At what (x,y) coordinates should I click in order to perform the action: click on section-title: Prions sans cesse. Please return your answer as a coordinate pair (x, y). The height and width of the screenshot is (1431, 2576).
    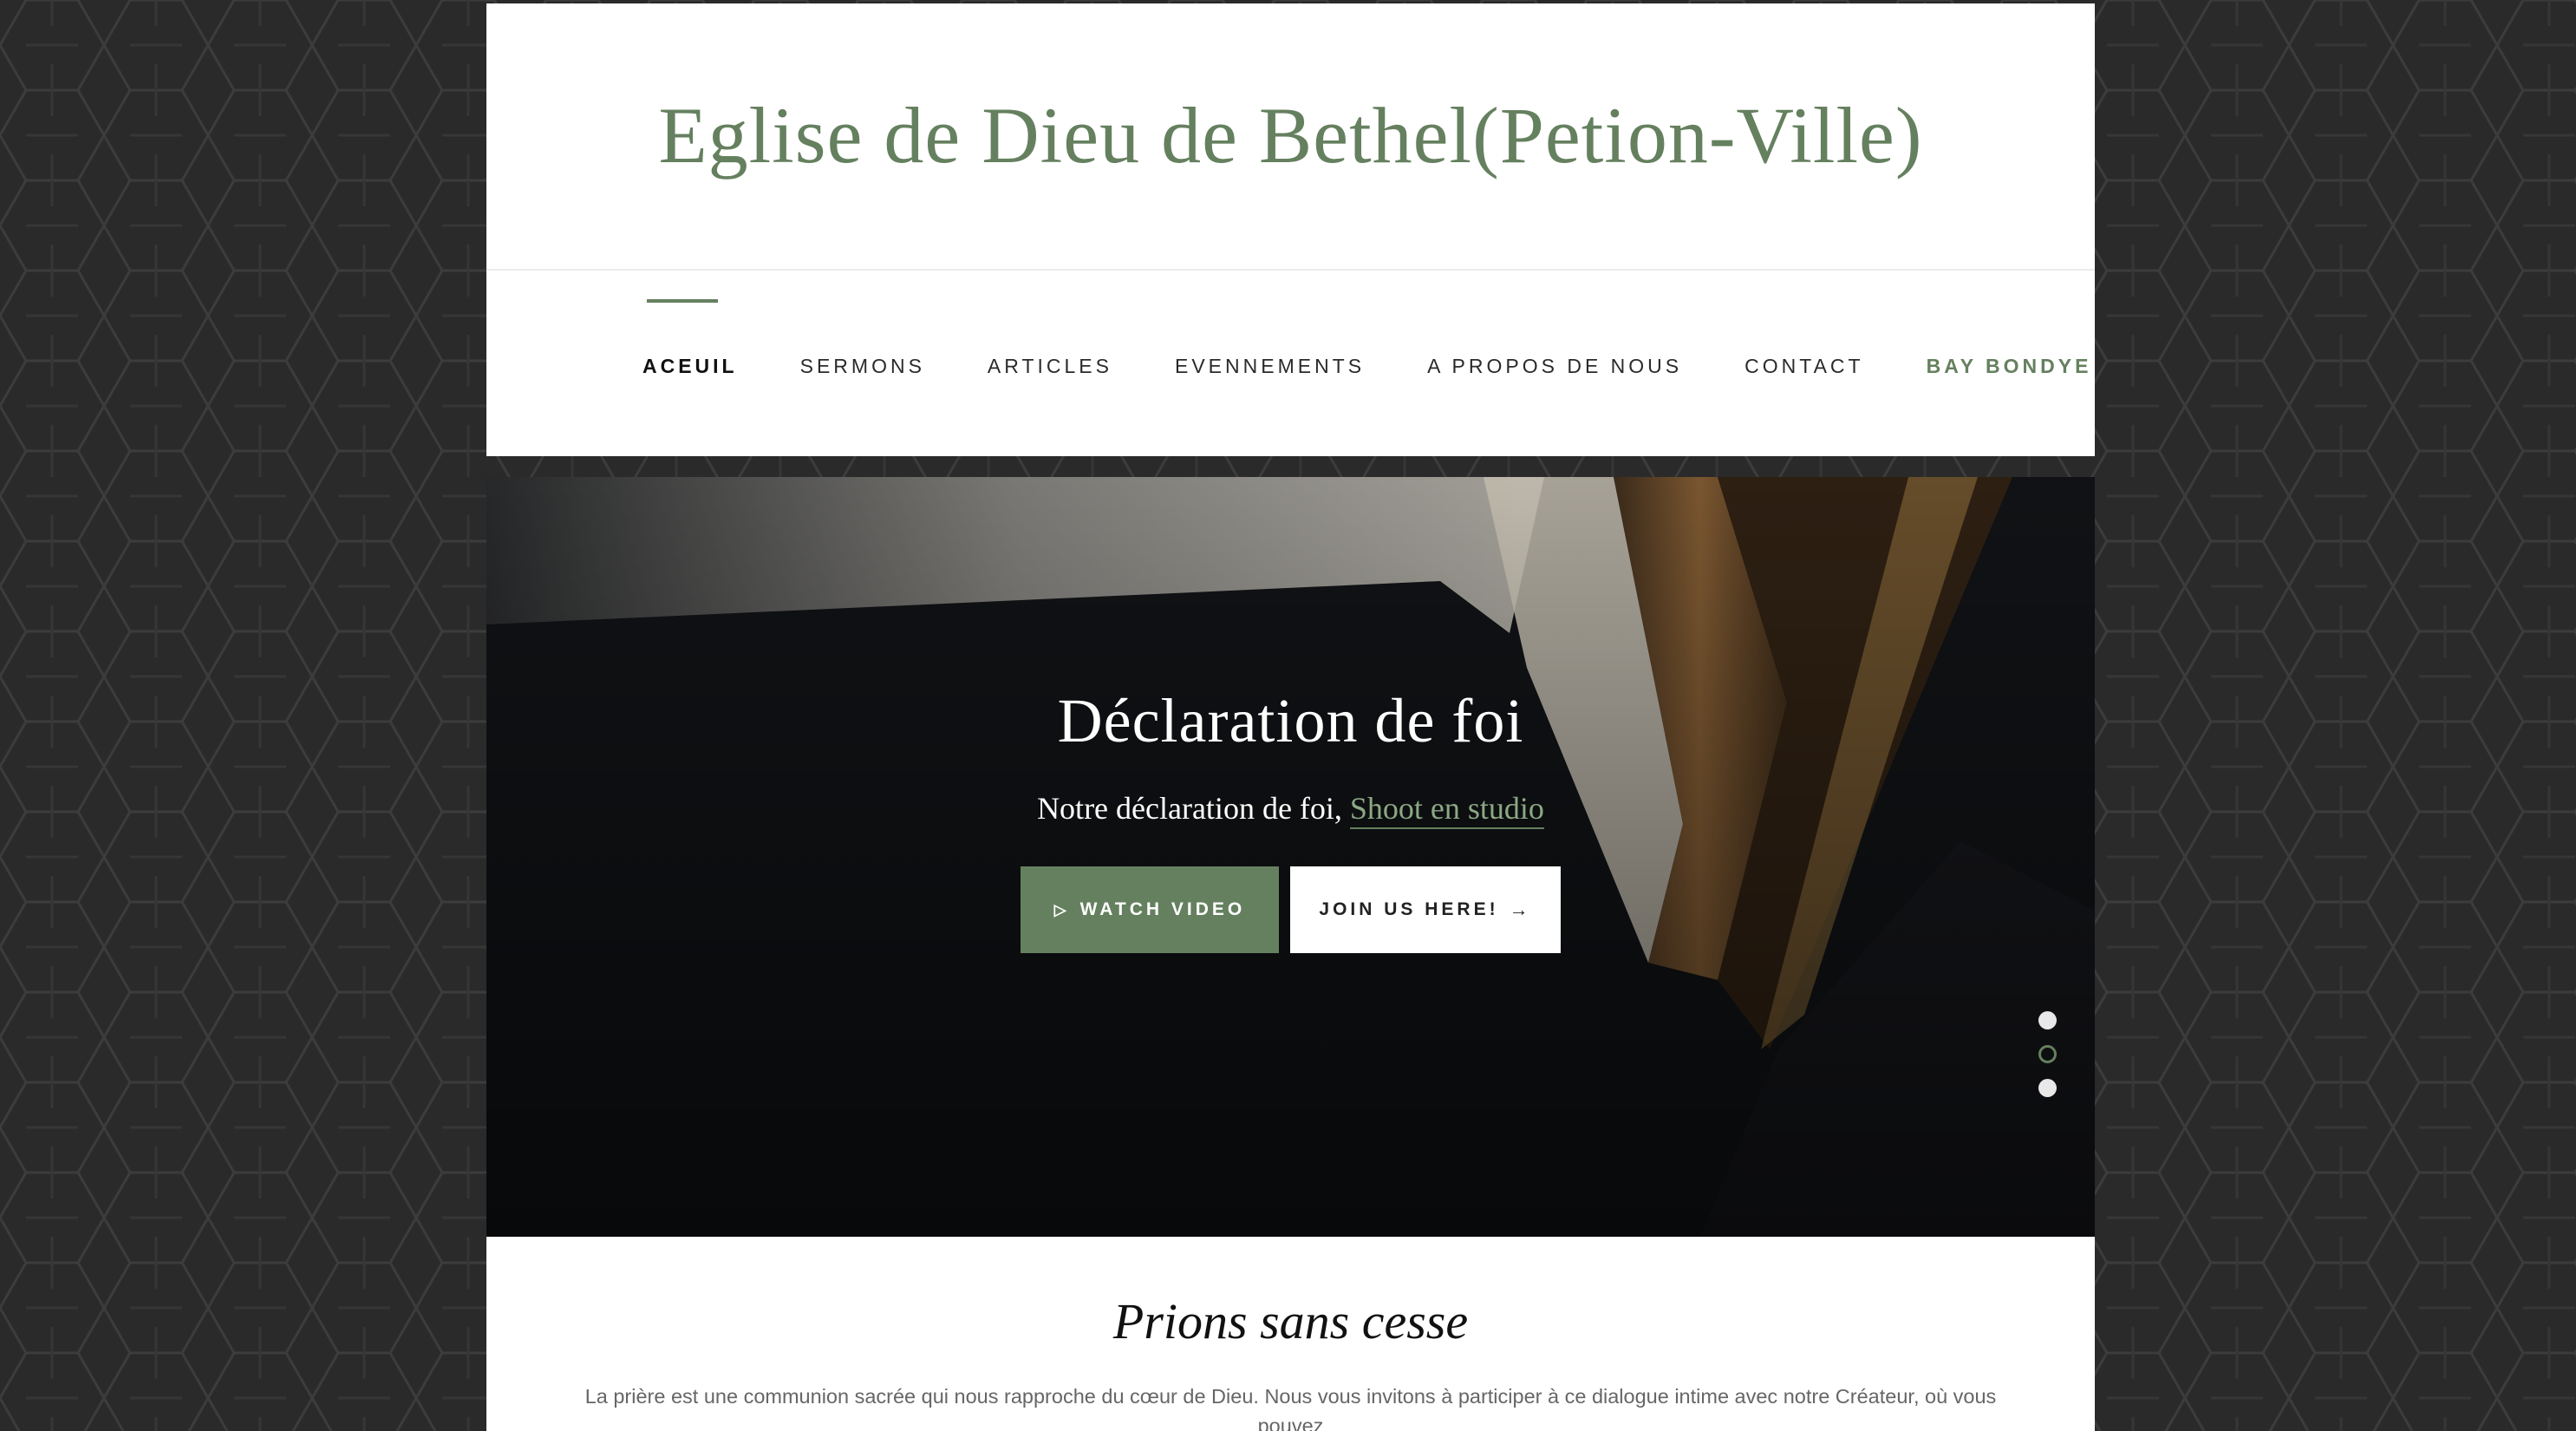
    Looking at the image, I should click on (1291, 1321).